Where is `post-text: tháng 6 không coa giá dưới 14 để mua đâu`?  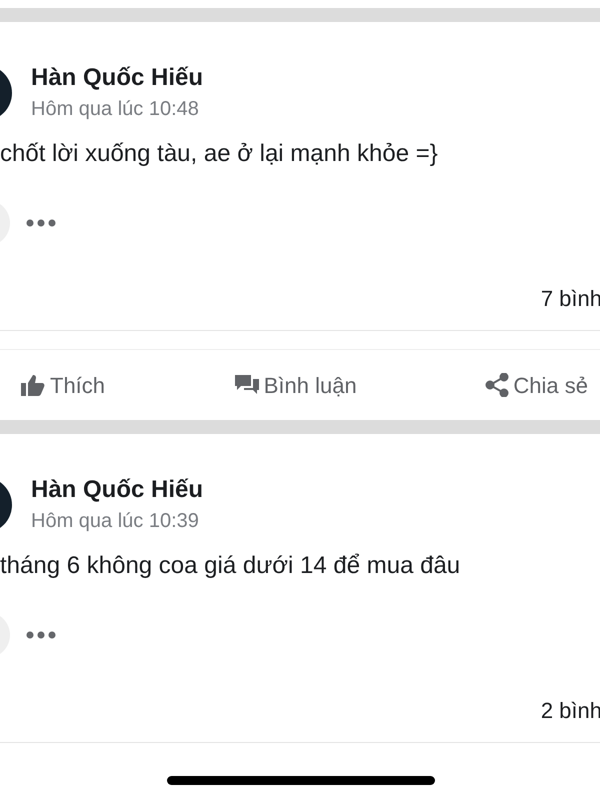
post-text: tháng 6 không coa giá dưới 14 để mua đâu is located at coordinates (231, 566).